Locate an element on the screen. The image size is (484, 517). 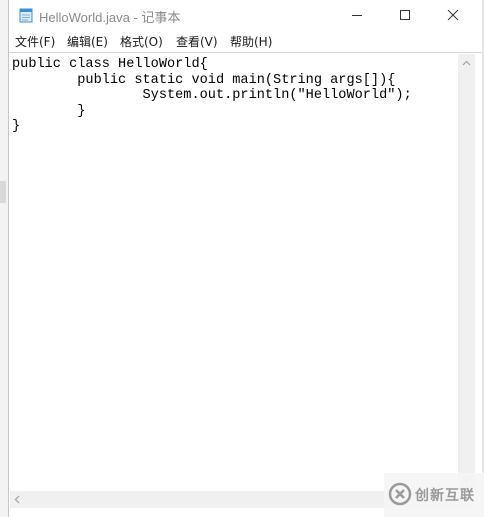
background-window-edge is located at coordinates (4, 258).